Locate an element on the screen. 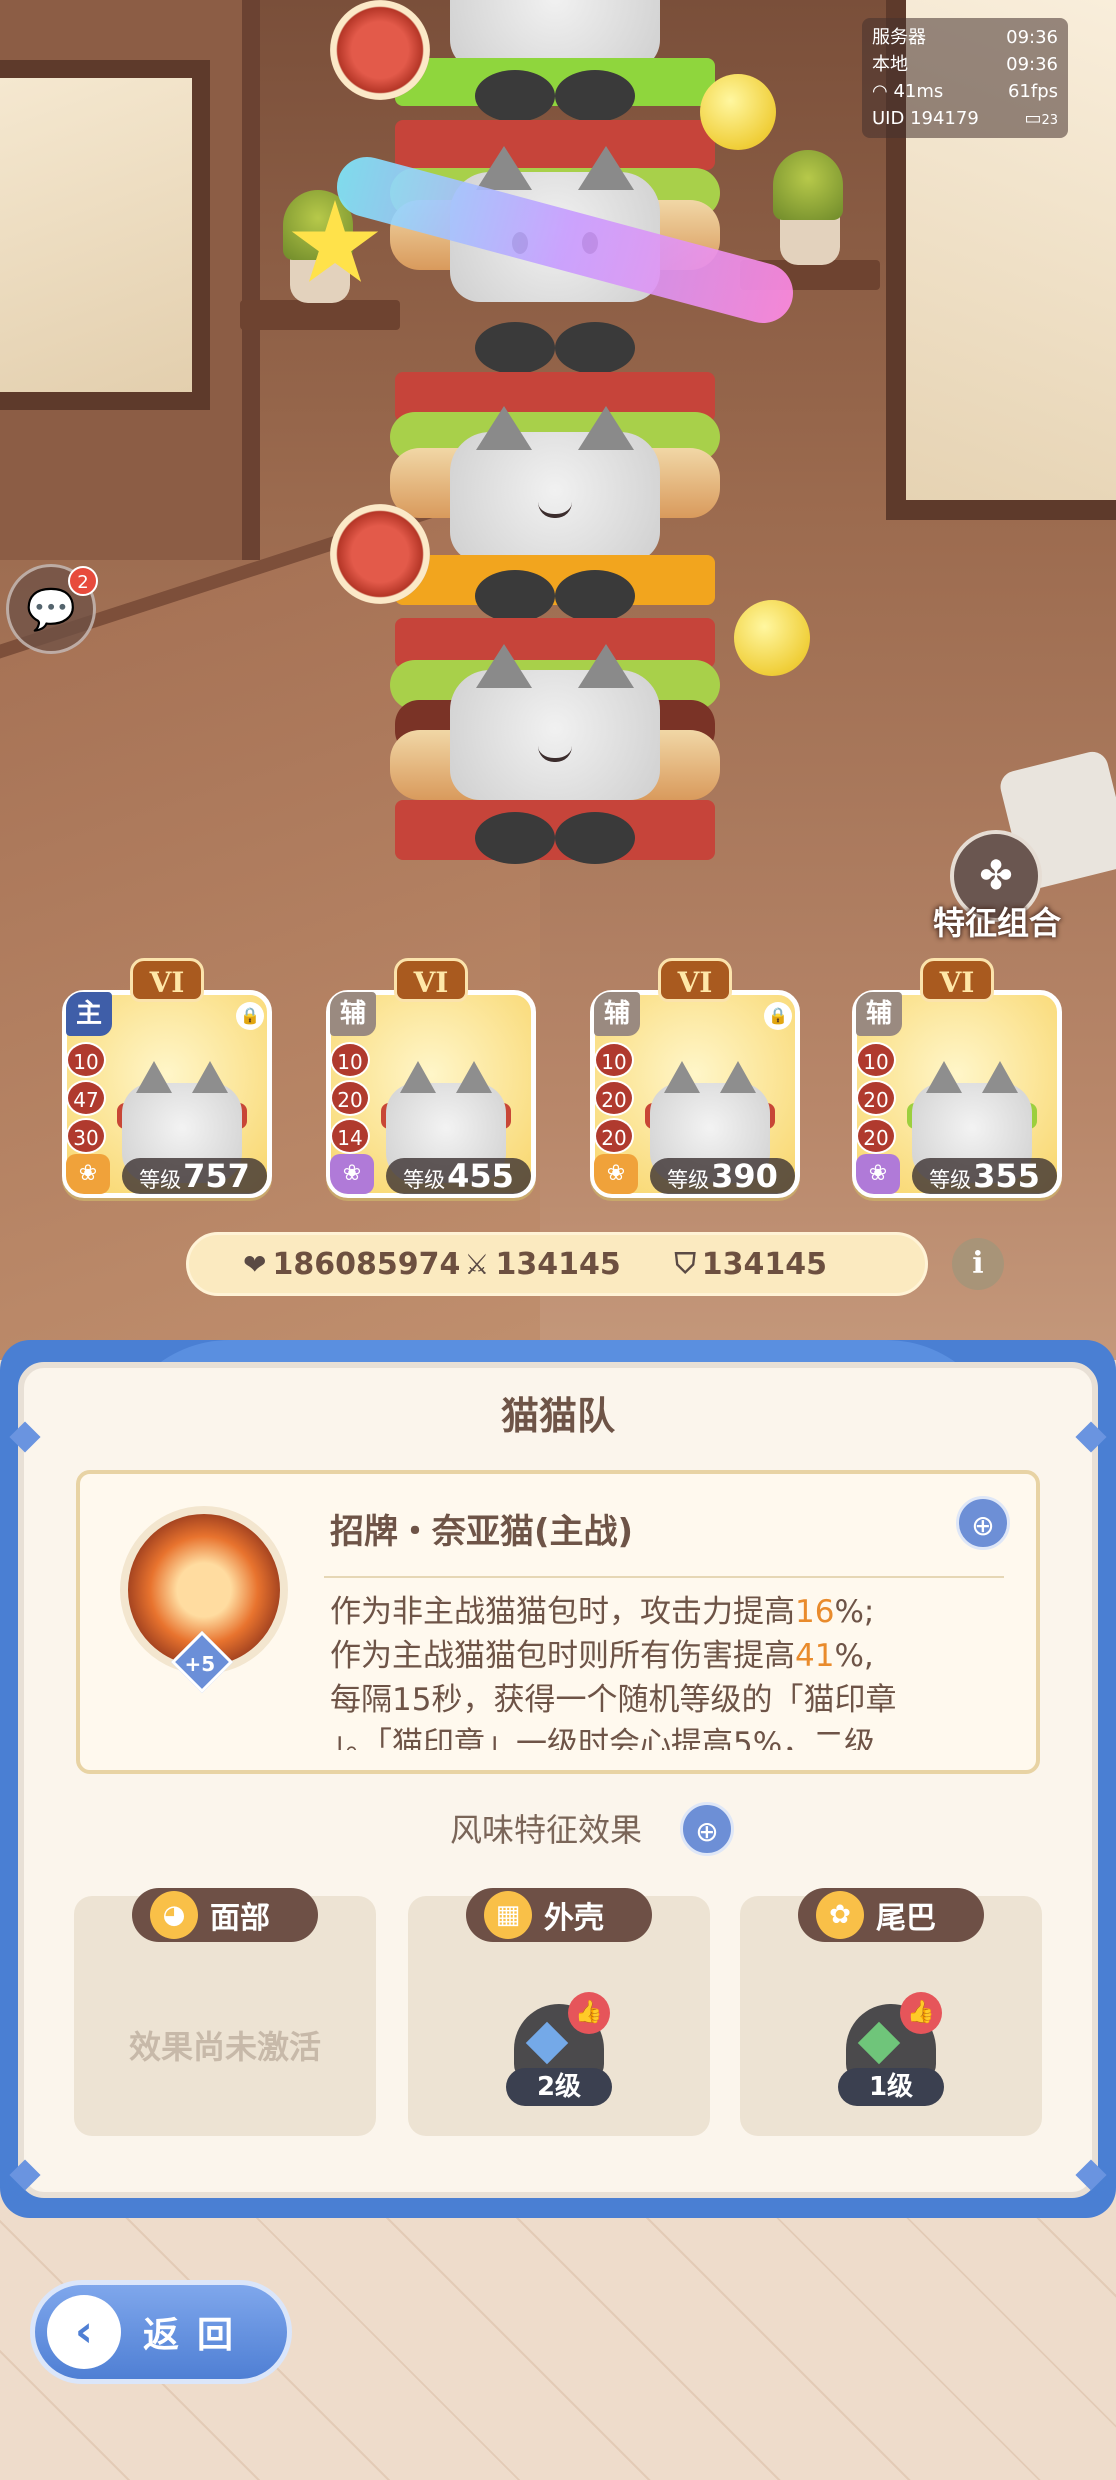 The image size is (1116, 2480). level-value: 757 is located at coordinates (216, 1176).